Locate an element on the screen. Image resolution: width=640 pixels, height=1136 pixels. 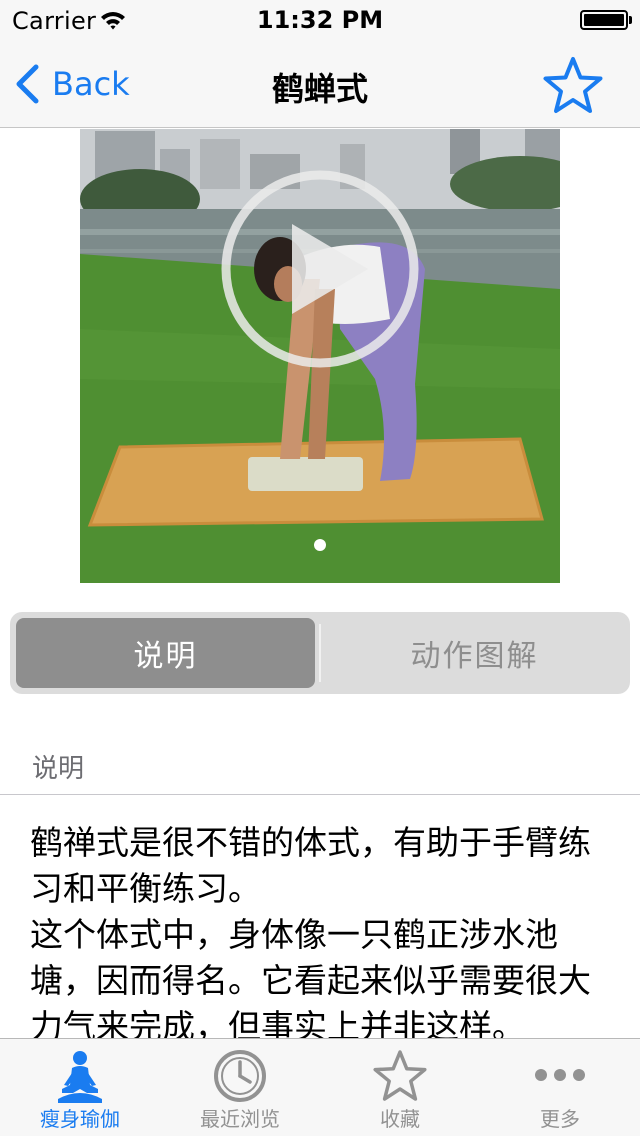
tab-favorites: 收藏 is located at coordinates (400, 1087).